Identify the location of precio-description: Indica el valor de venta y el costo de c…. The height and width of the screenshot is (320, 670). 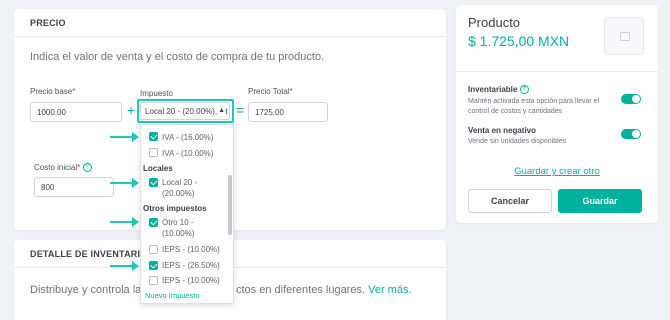
(177, 57).